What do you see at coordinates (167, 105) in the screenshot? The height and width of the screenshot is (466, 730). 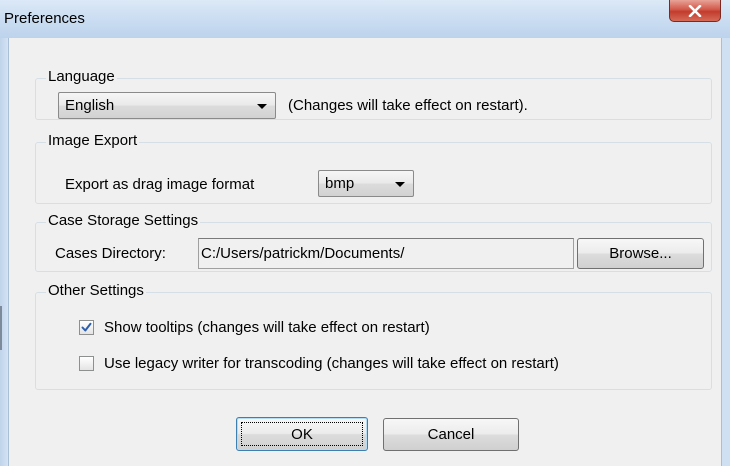 I see `language-select: English` at bounding box center [167, 105].